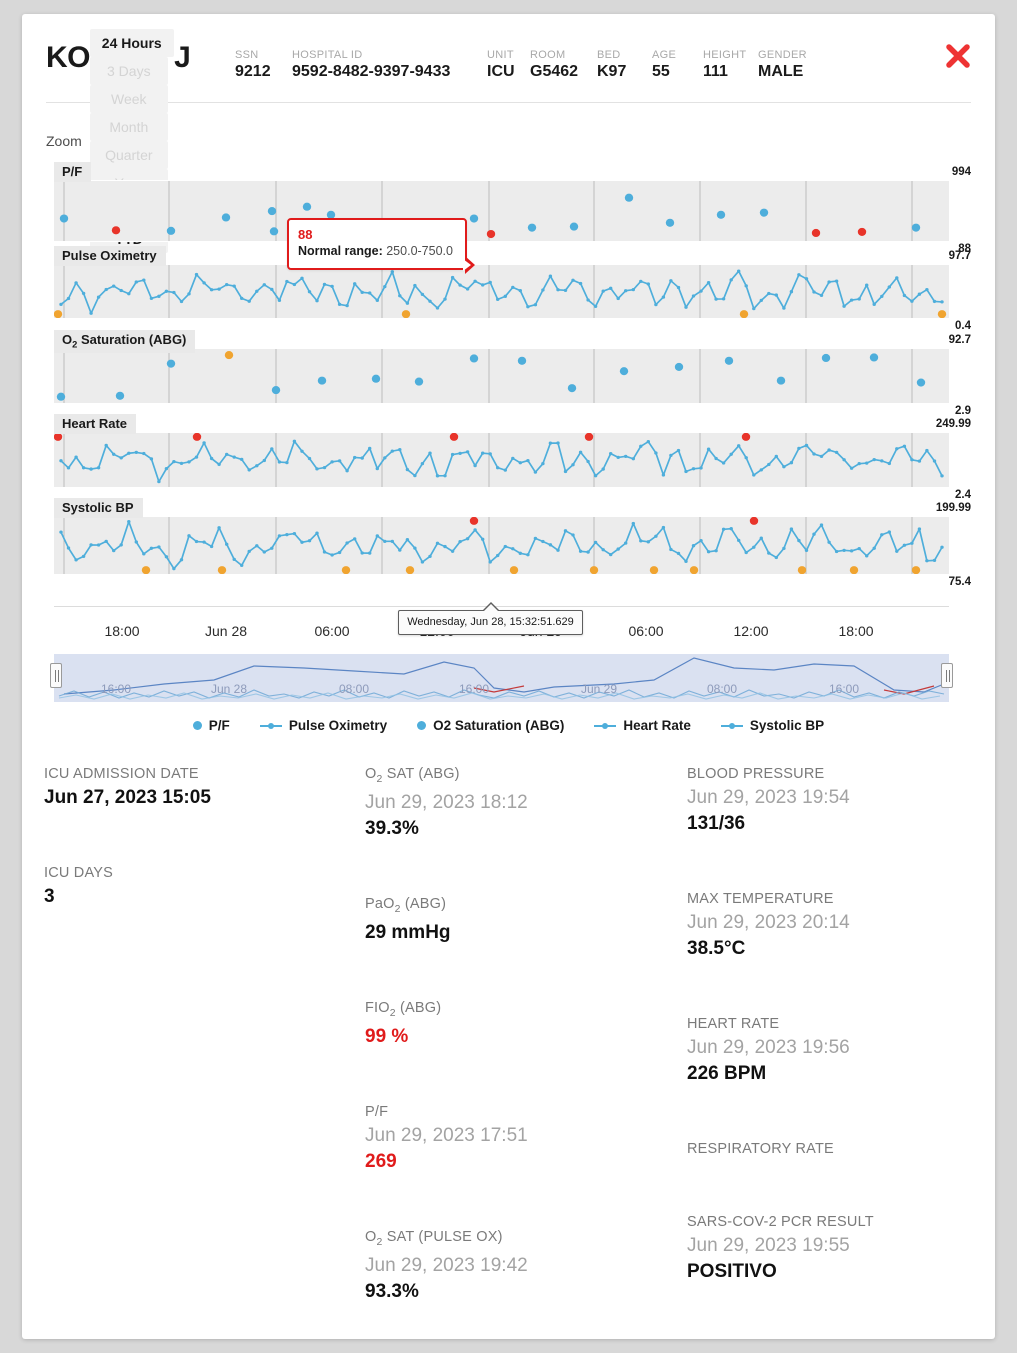  Describe the element at coordinates (732, 1271) in the screenshot. I see `stat-value: POSITIVO` at that location.